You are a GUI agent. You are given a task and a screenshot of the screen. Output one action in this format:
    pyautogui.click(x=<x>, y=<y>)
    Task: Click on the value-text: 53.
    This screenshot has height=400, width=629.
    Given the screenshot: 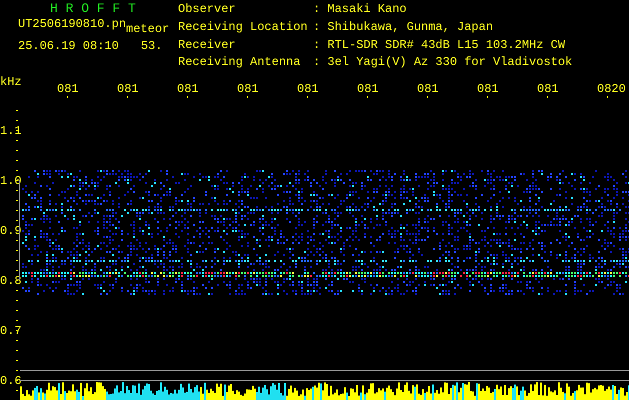 What is the action you would take?
    pyautogui.click(x=151, y=46)
    